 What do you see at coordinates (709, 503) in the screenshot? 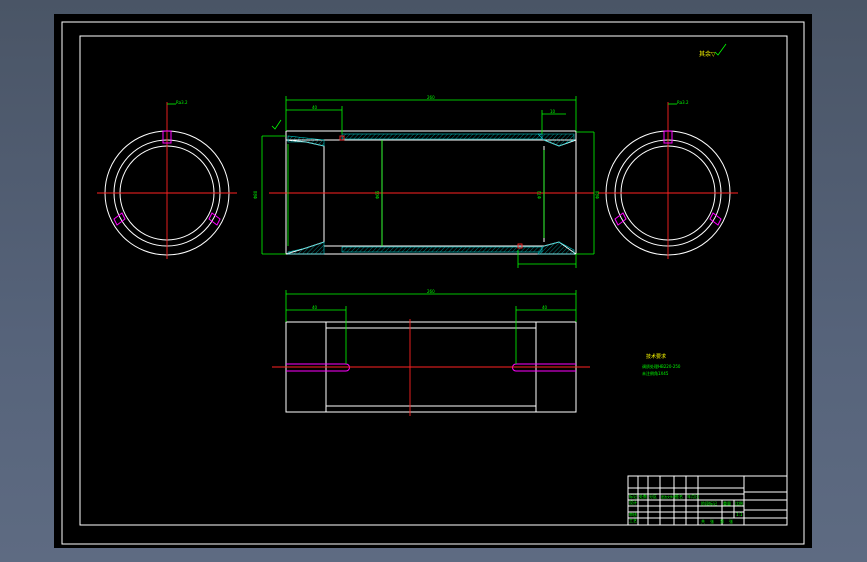
I see `tb-stage: 阶段标记` at bounding box center [709, 503].